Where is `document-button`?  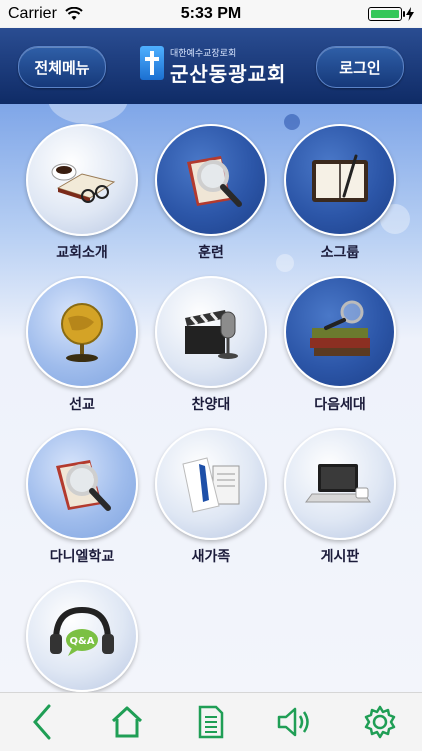 document-button is located at coordinates (211, 722).